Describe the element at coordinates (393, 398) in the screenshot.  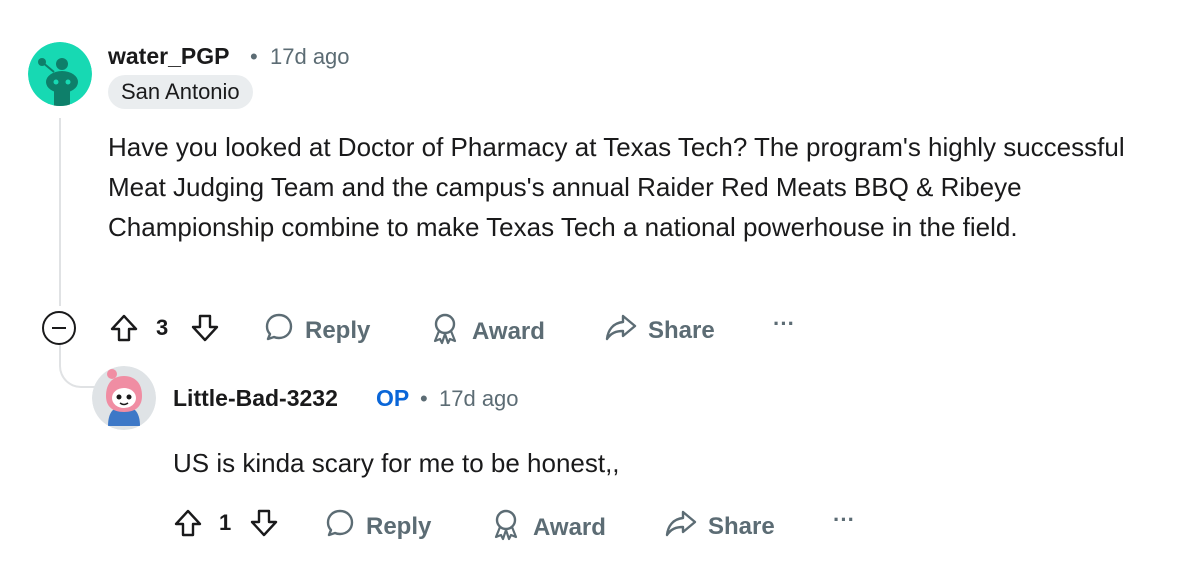
I see `op-badge: OP` at that location.